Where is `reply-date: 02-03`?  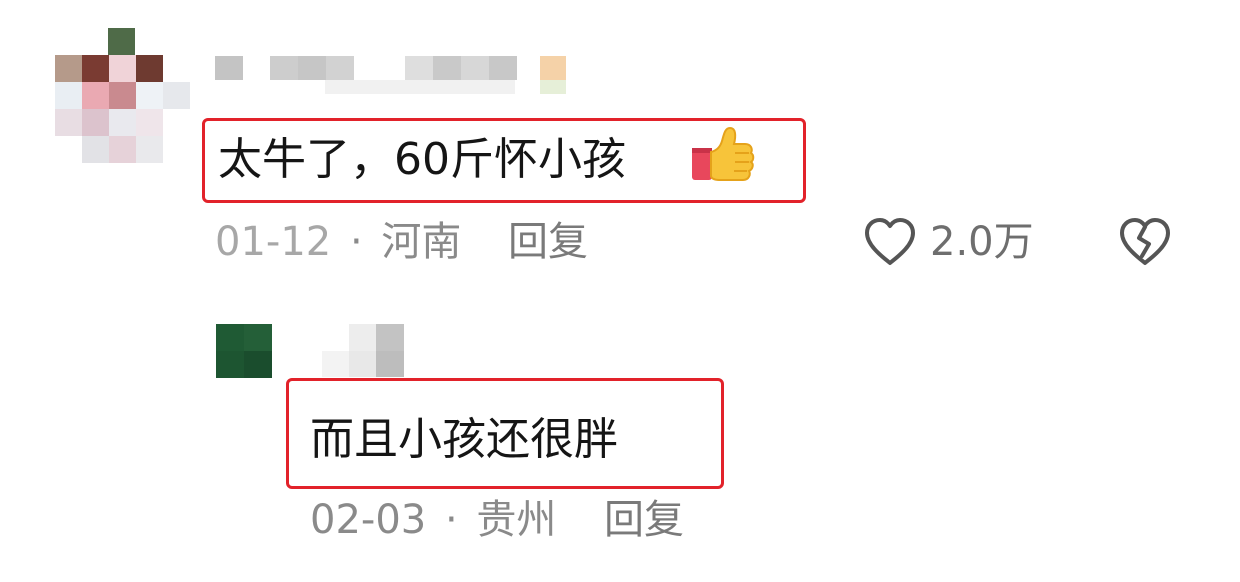 reply-date: 02-03 is located at coordinates (368, 520).